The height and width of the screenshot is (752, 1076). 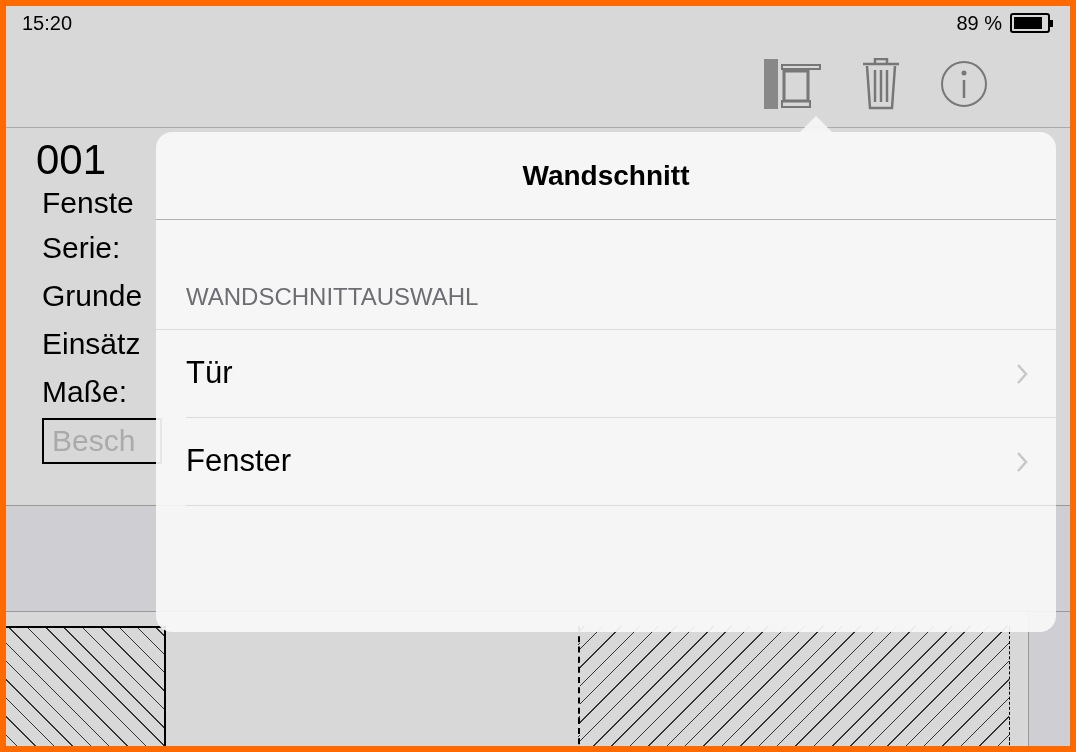 I want to click on element-name: Fenste, so click(x=88, y=203).